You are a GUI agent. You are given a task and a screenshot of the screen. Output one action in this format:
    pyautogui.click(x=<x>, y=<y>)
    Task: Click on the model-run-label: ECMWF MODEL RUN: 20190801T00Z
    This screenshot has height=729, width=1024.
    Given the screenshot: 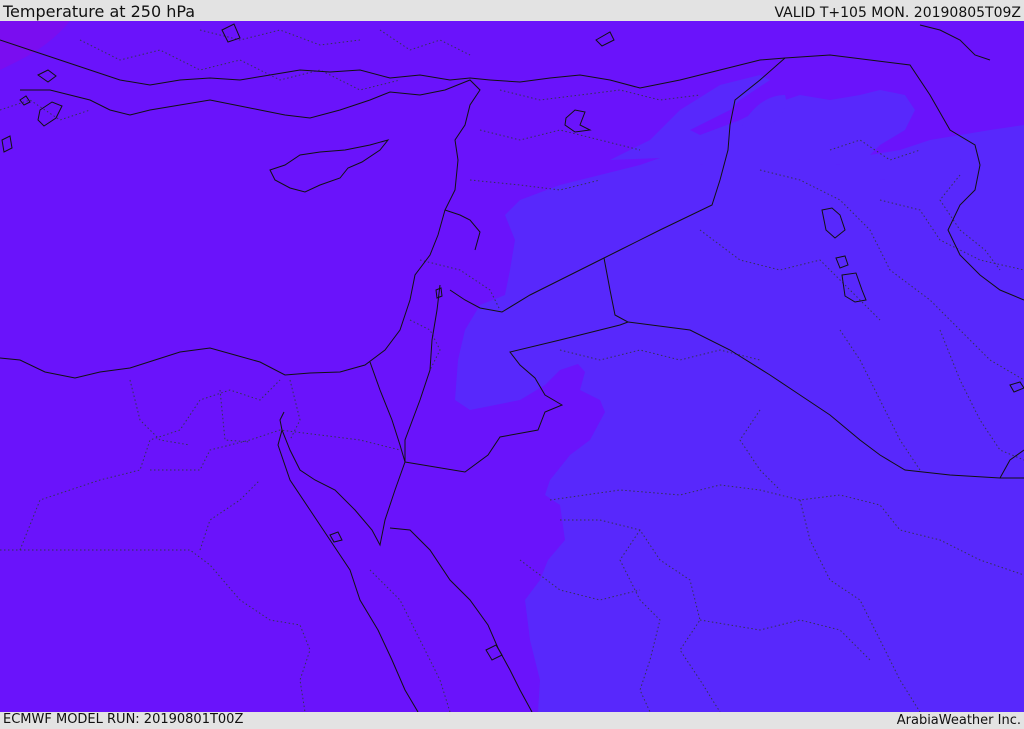 What is the action you would take?
    pyautogui.click(x=123, y=719)
    